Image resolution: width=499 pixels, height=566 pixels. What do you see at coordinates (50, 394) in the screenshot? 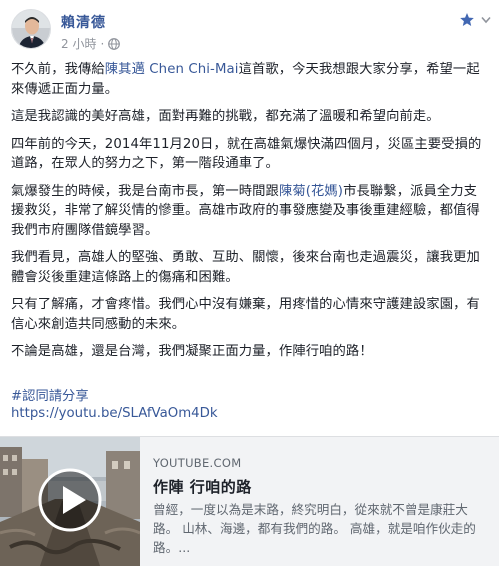
I see `hashtag-link: #認同請分享` at bounding box center [50, 394].